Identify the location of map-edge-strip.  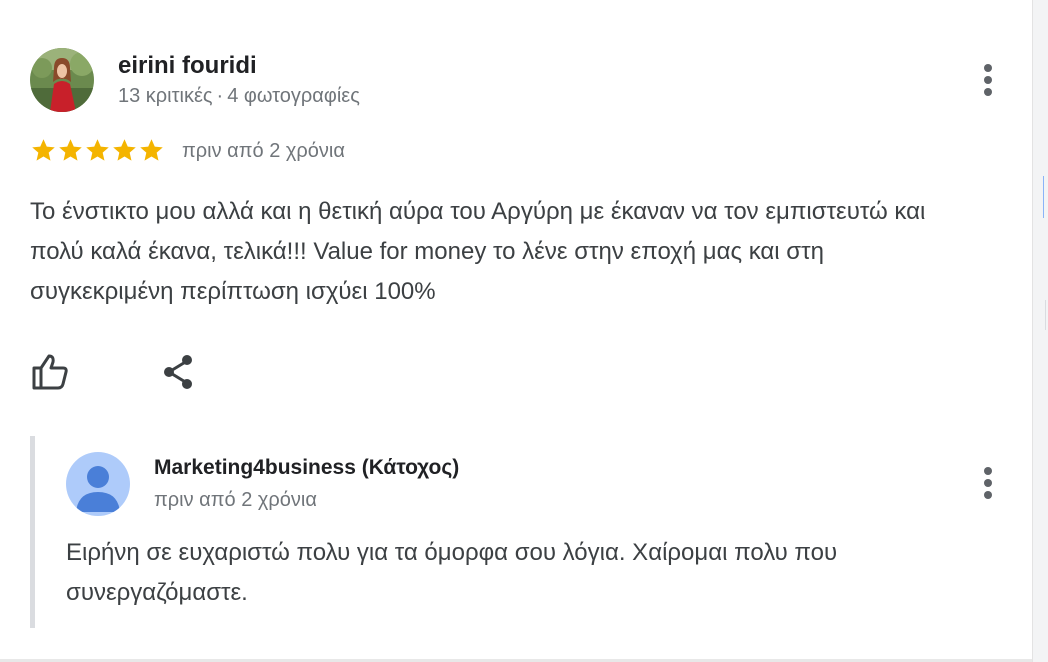
(1040, 331).